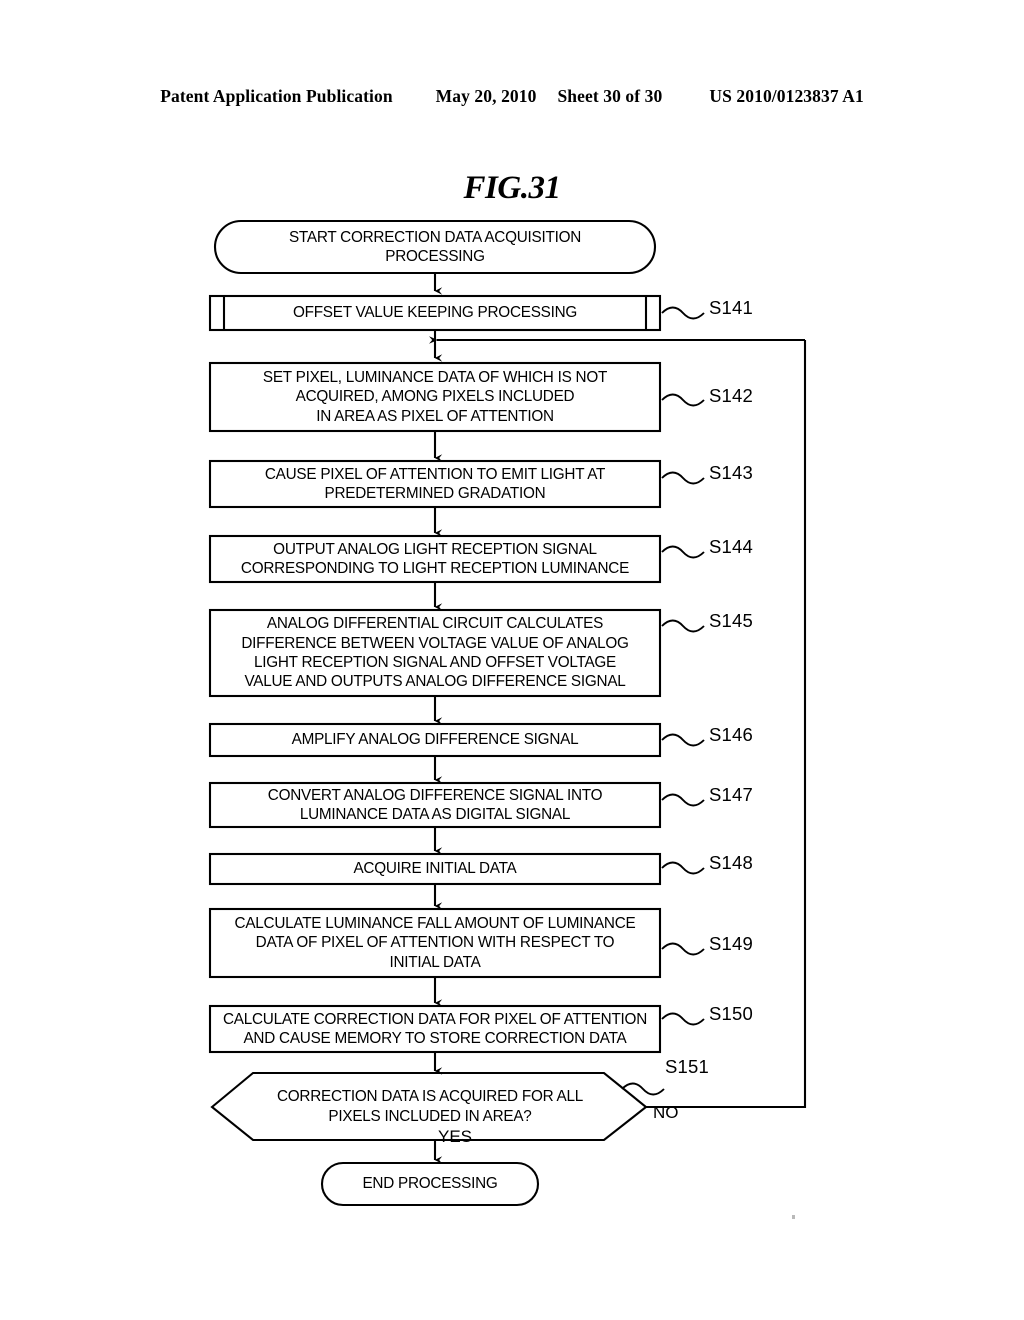 The image size is (1024, 1320). I want to click on step-number-s144: S144, so click(731, 546).